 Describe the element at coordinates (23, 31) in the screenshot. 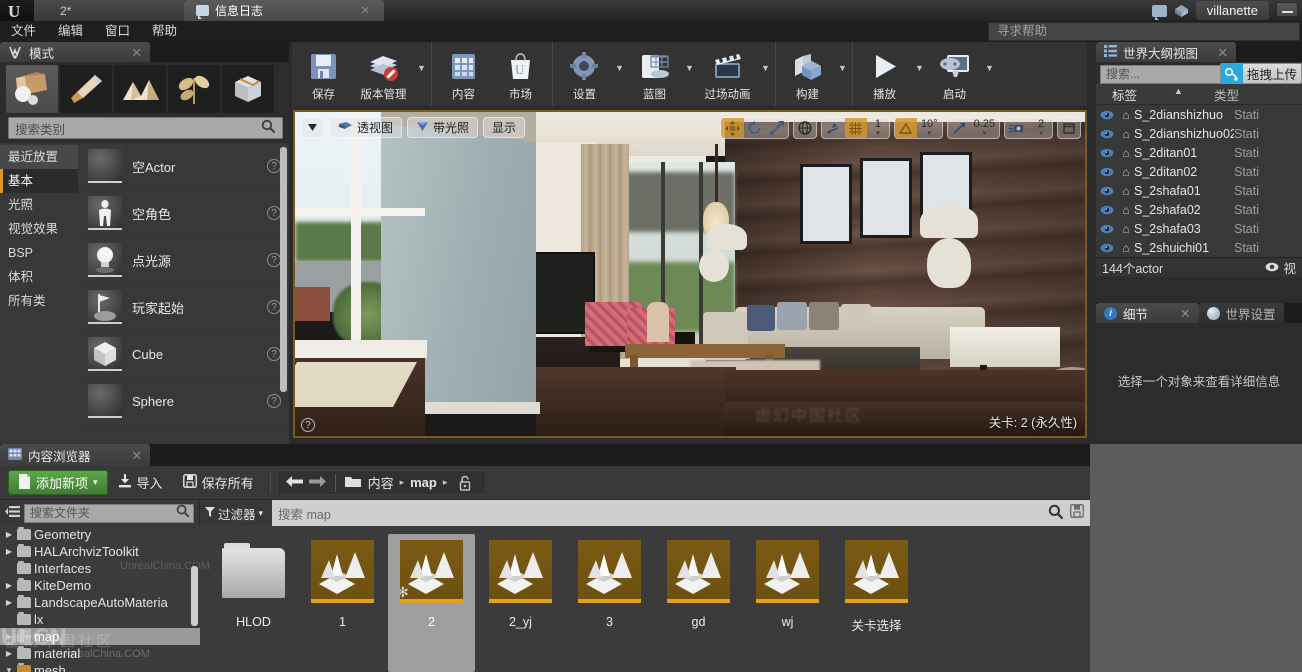

I see `menu-file: 文件` at that location.